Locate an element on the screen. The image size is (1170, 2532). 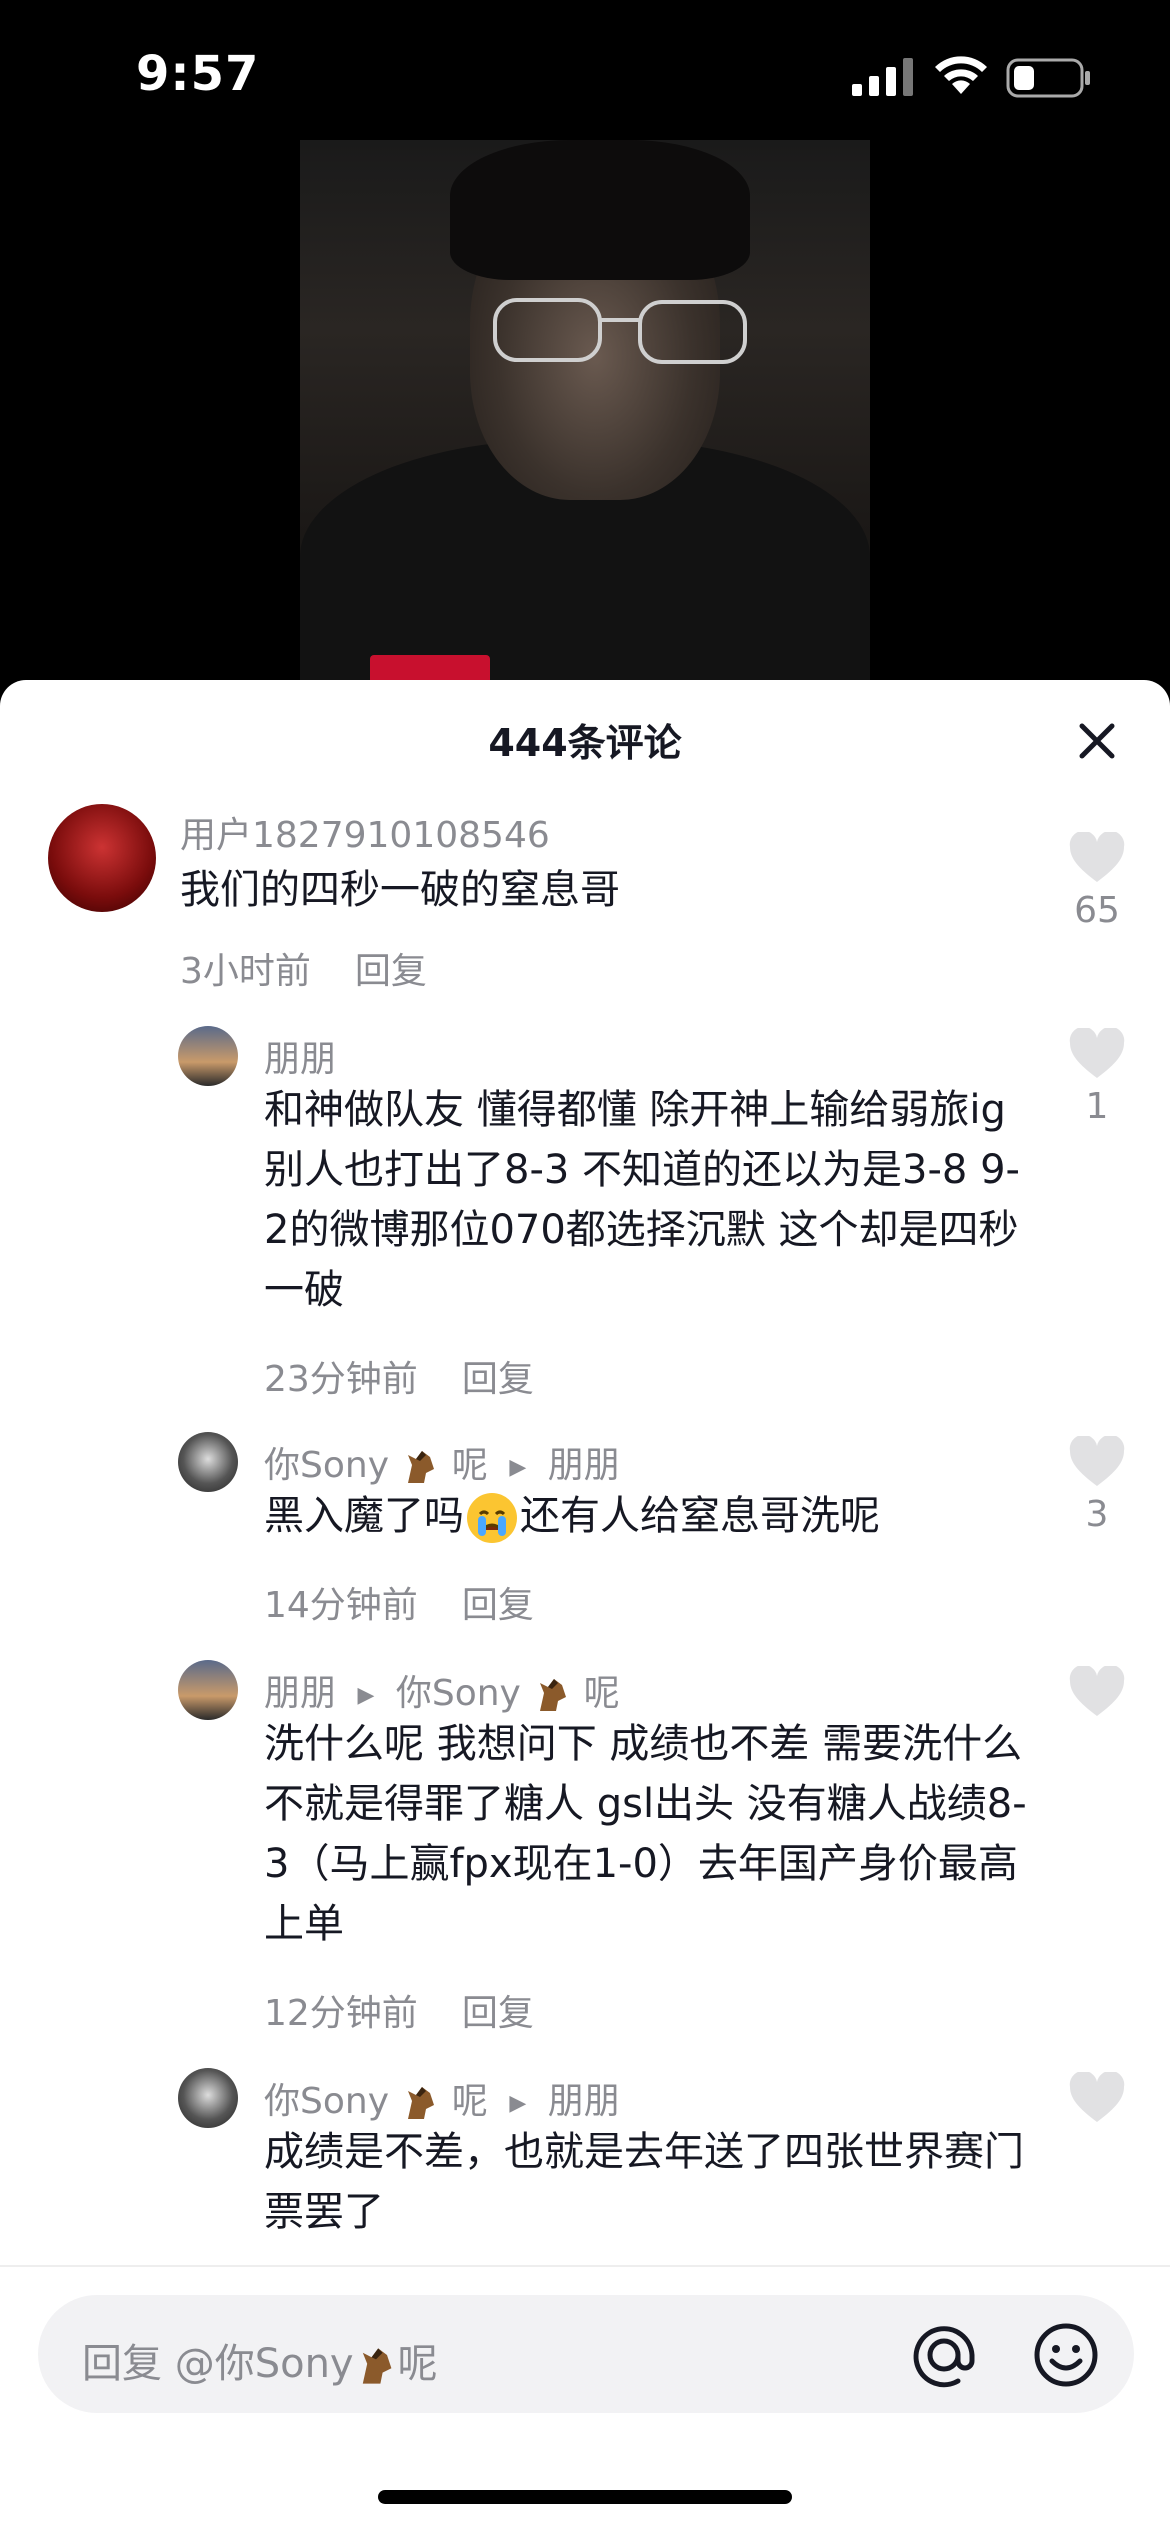
video-person-hair is located at coordinates (600, 210).